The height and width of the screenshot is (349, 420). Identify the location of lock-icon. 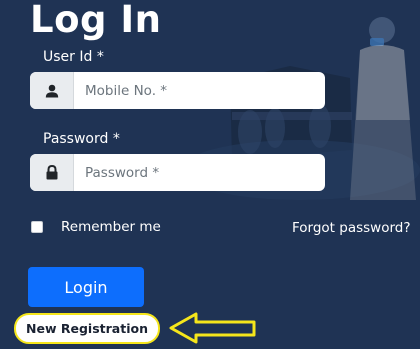
(52, 172).